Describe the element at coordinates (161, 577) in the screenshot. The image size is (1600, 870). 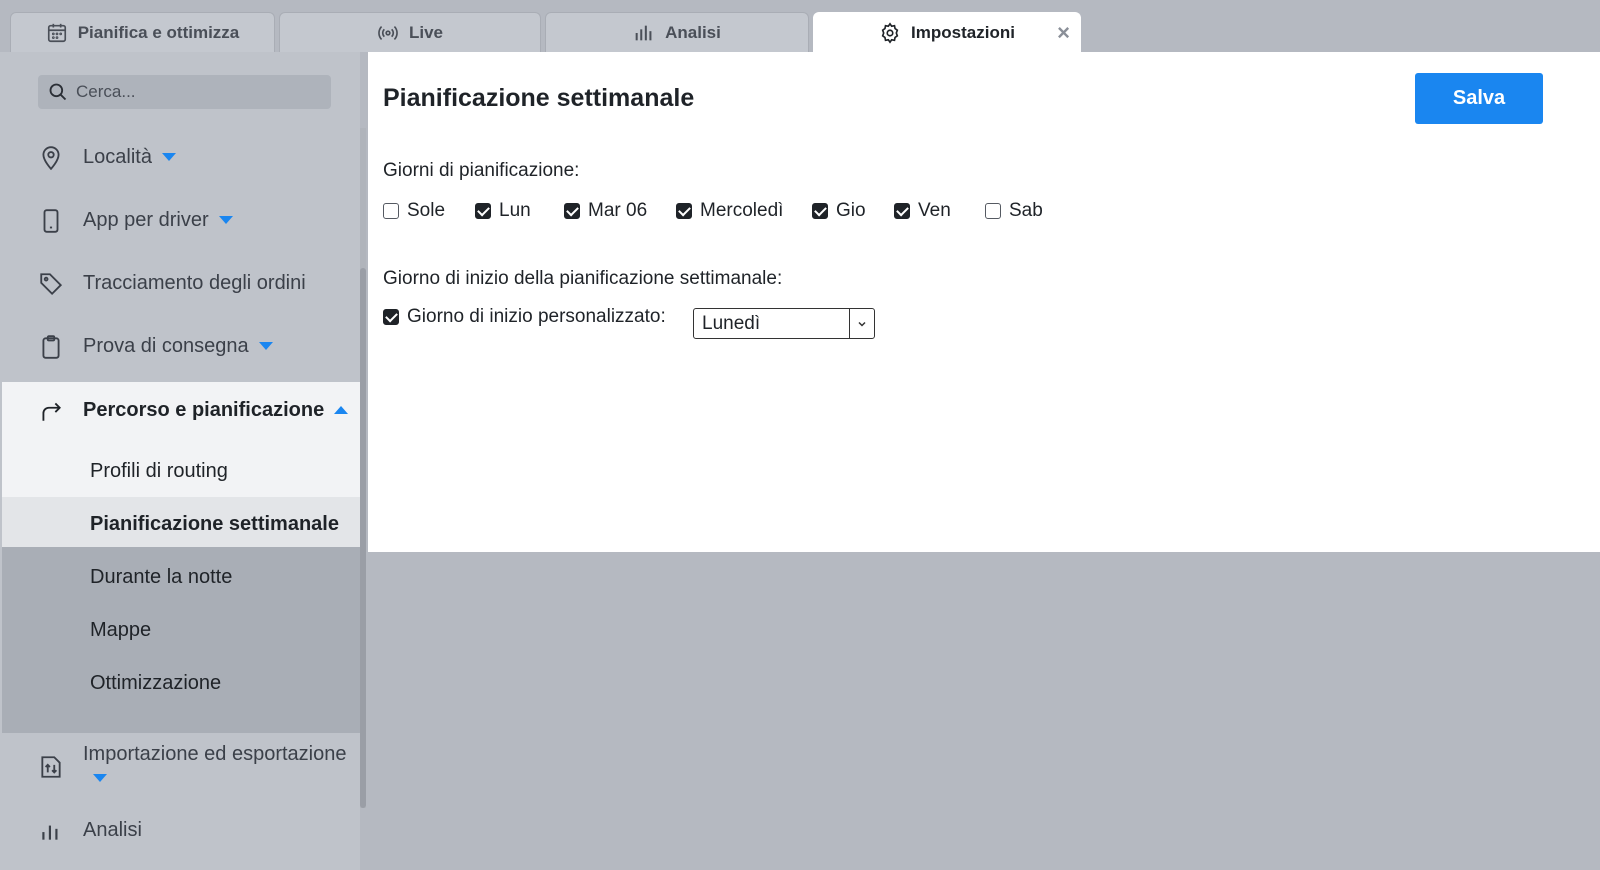
I see `subitem-durante-notte: Durante la notte` at that location.